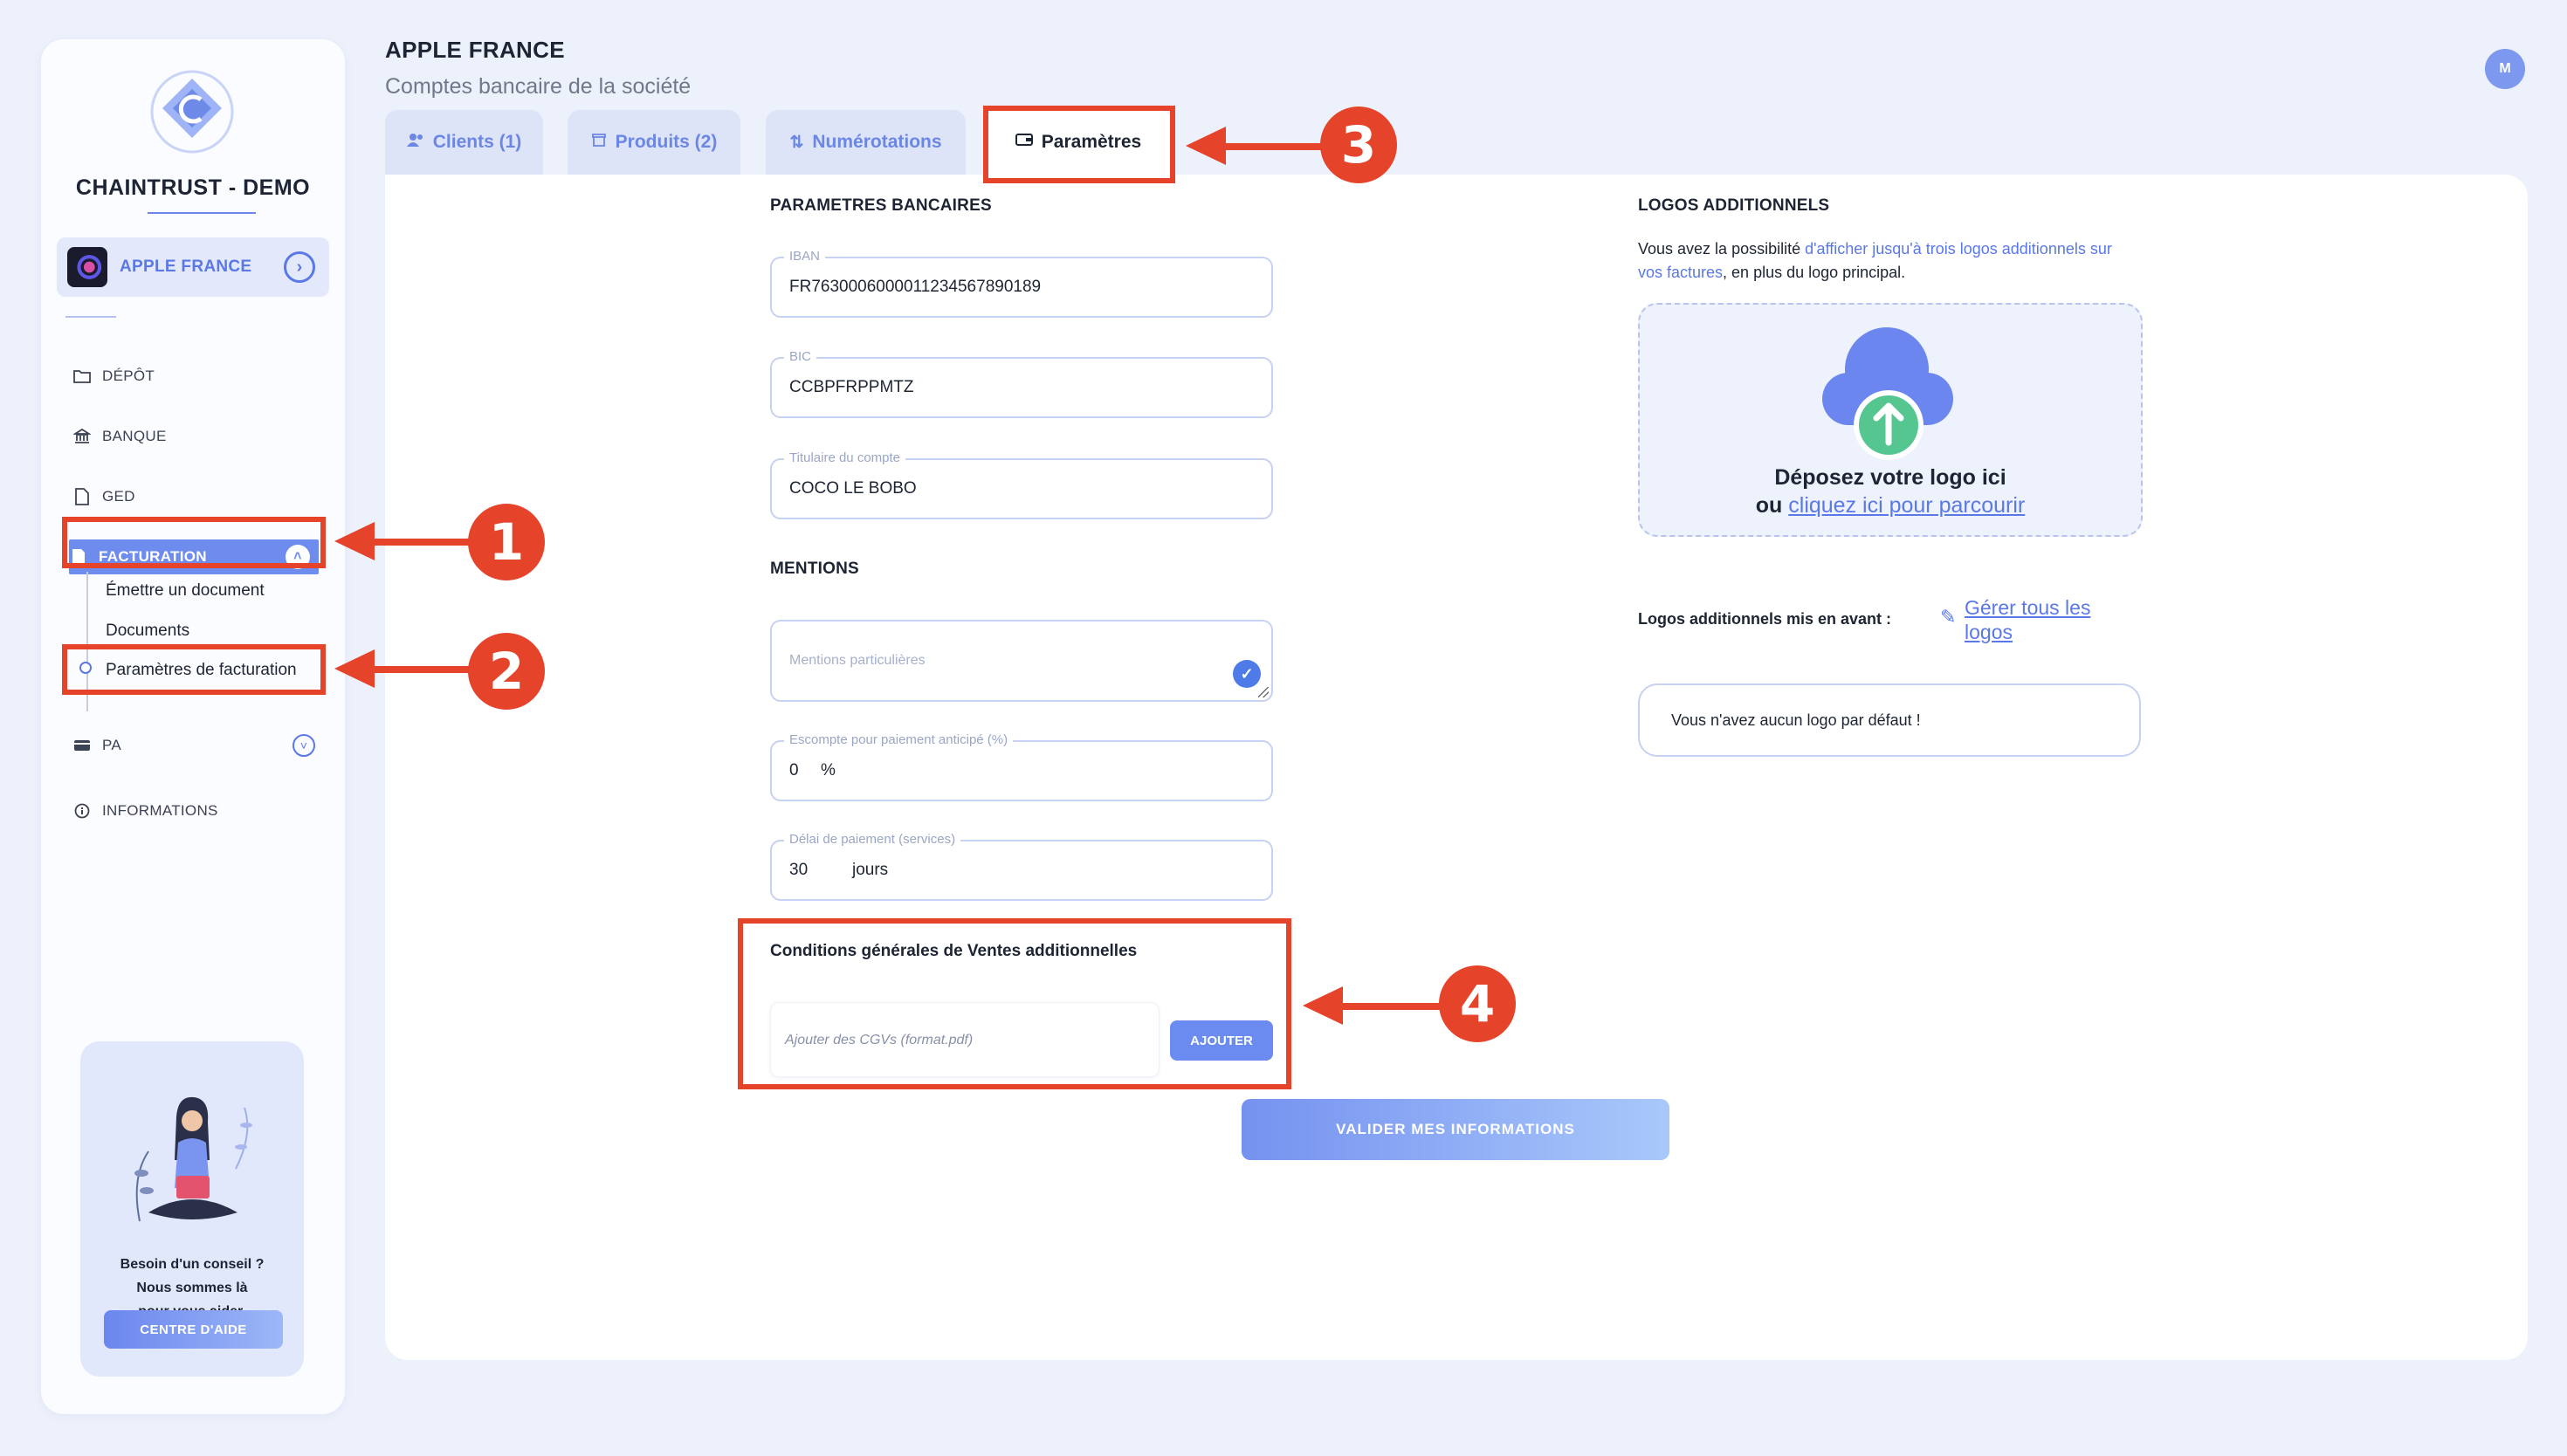 The height and width of the screenshot is (1456, 2567). What do you see at coordinates (796, 142) in the screenshot?
I see `sort-icon: ⇅` at bounding box center [796, 142].